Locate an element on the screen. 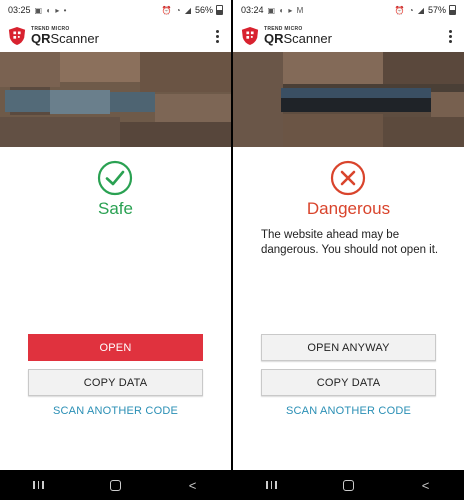  open-button: OPEN is located at coordinates (115, 347).